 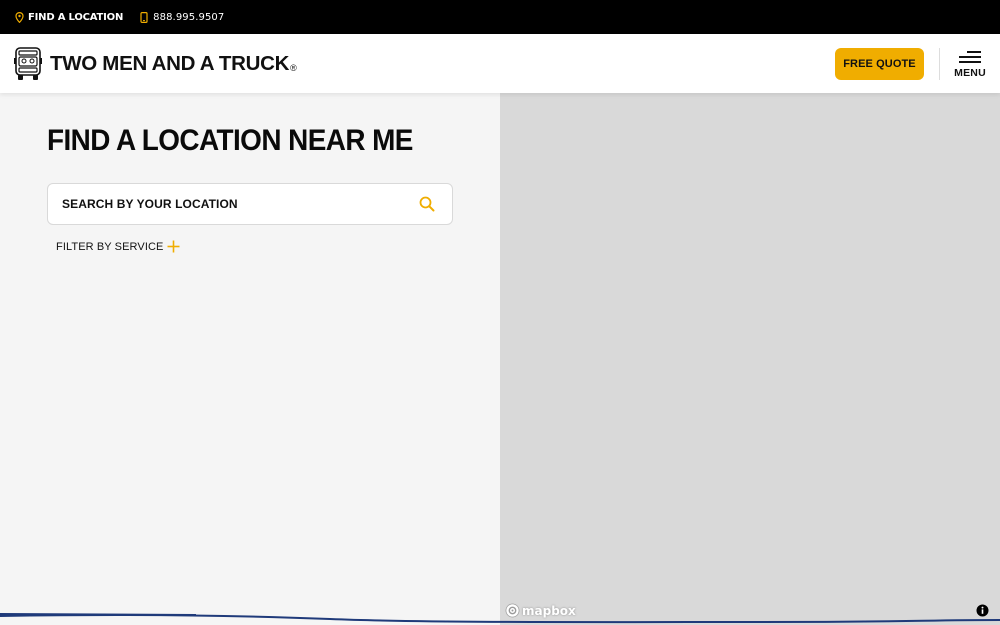 I want to click on menu-button: MENU, so click(x=970, y=64).